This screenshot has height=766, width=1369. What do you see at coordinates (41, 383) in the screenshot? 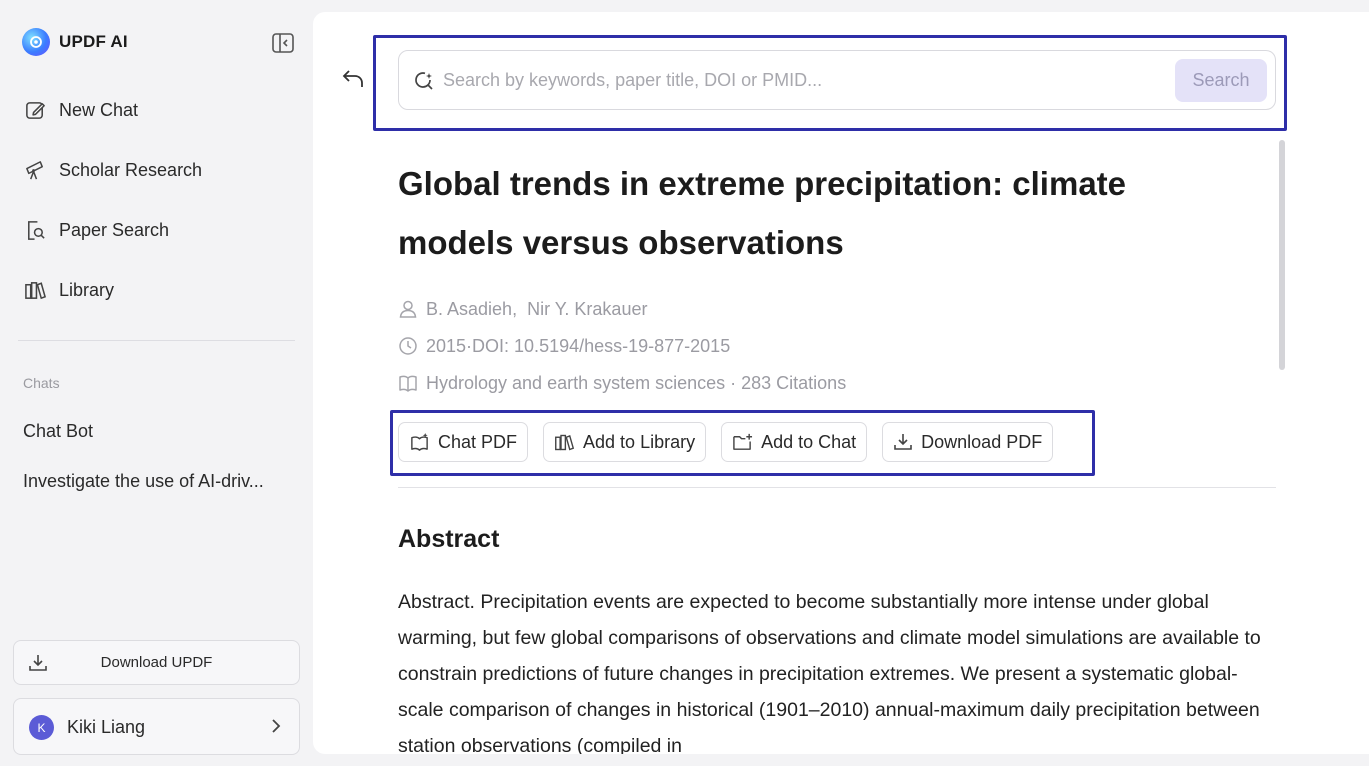
I see `chats-section-label: Chats` at bounding box center [41, 383].